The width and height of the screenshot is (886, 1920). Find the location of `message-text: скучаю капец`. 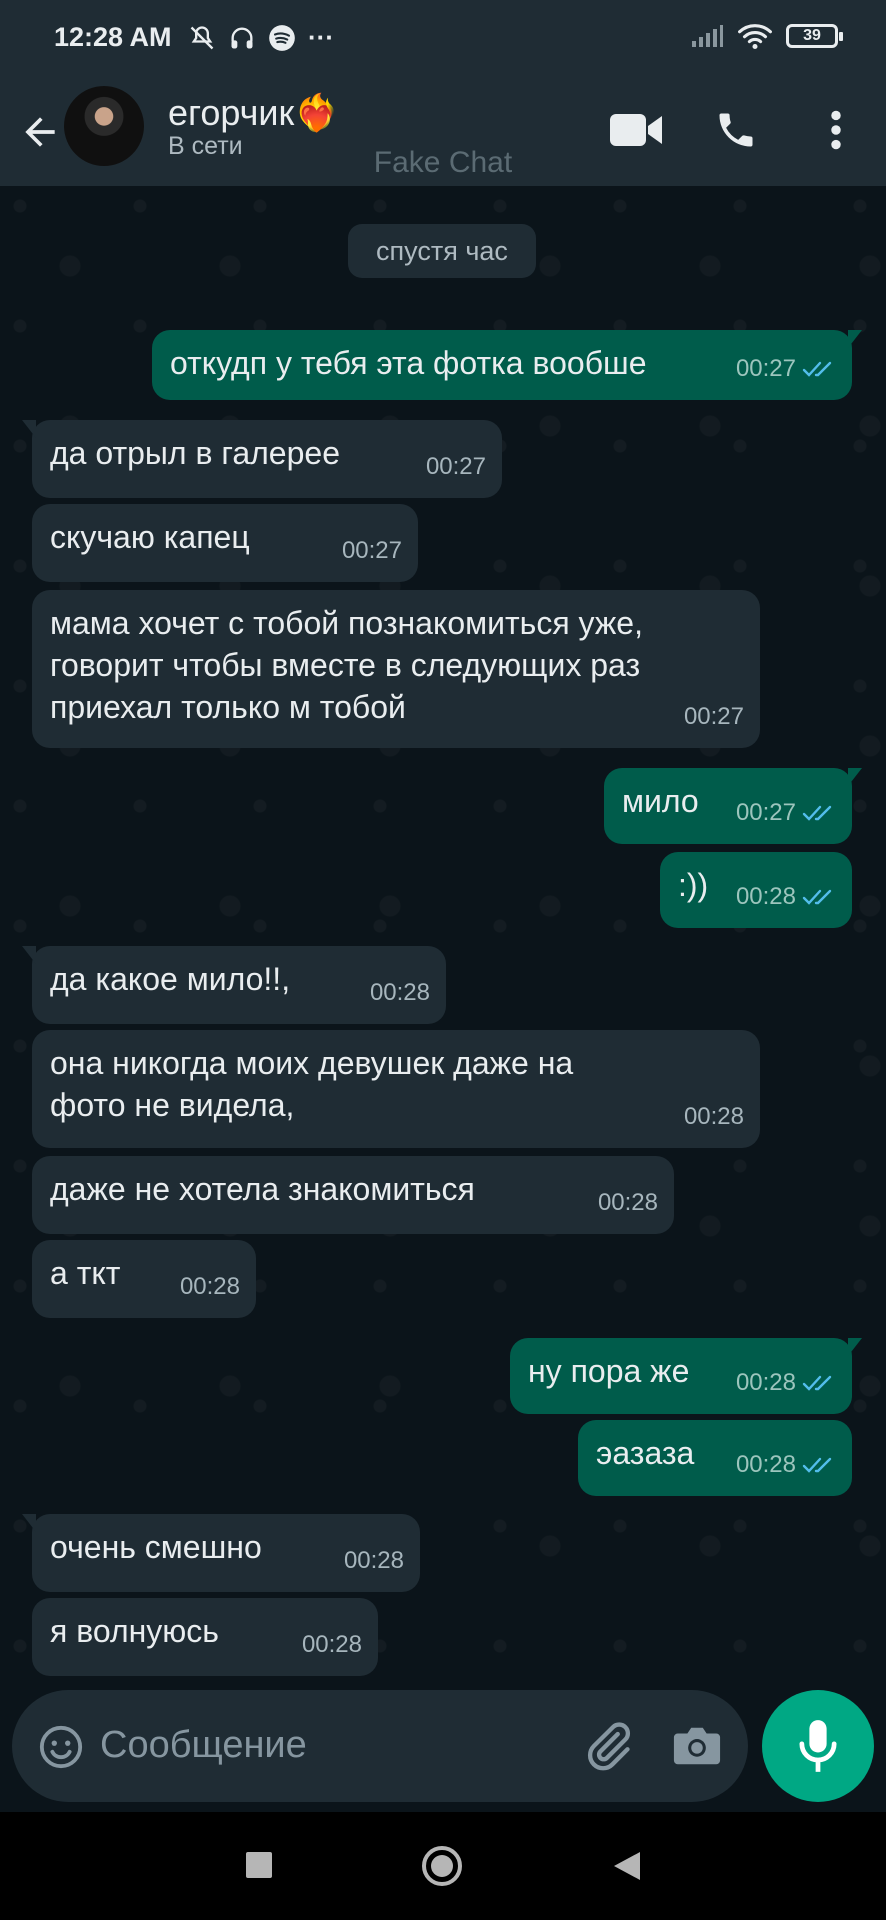

message-text: скучаю капец is located at coordinates (150, 537).